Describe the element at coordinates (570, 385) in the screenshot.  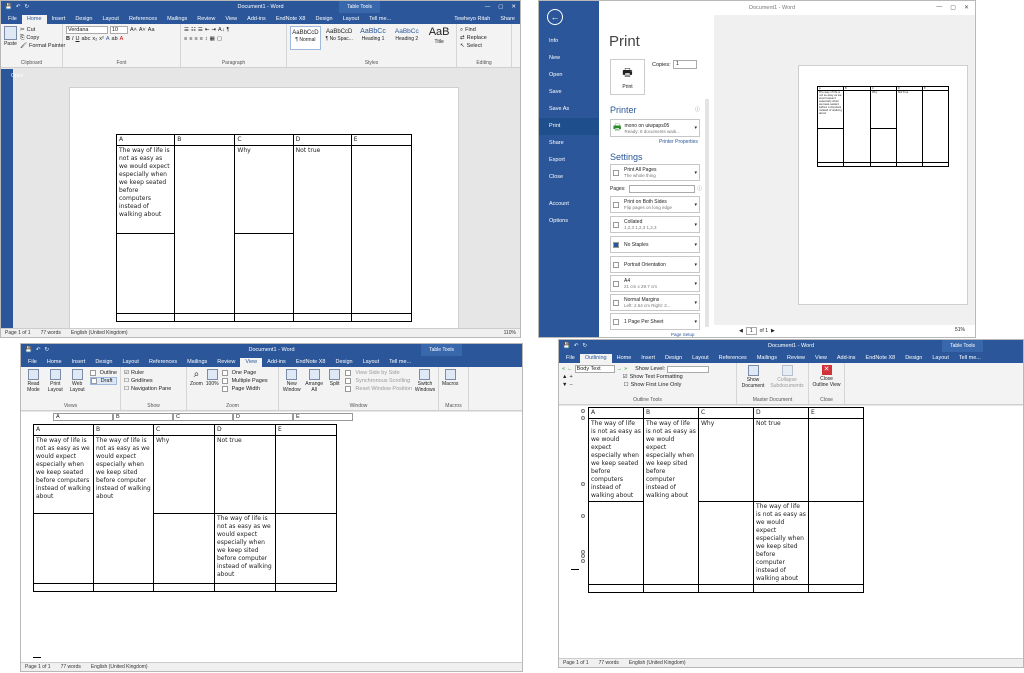
I see `collapse-icon: −` at that location.